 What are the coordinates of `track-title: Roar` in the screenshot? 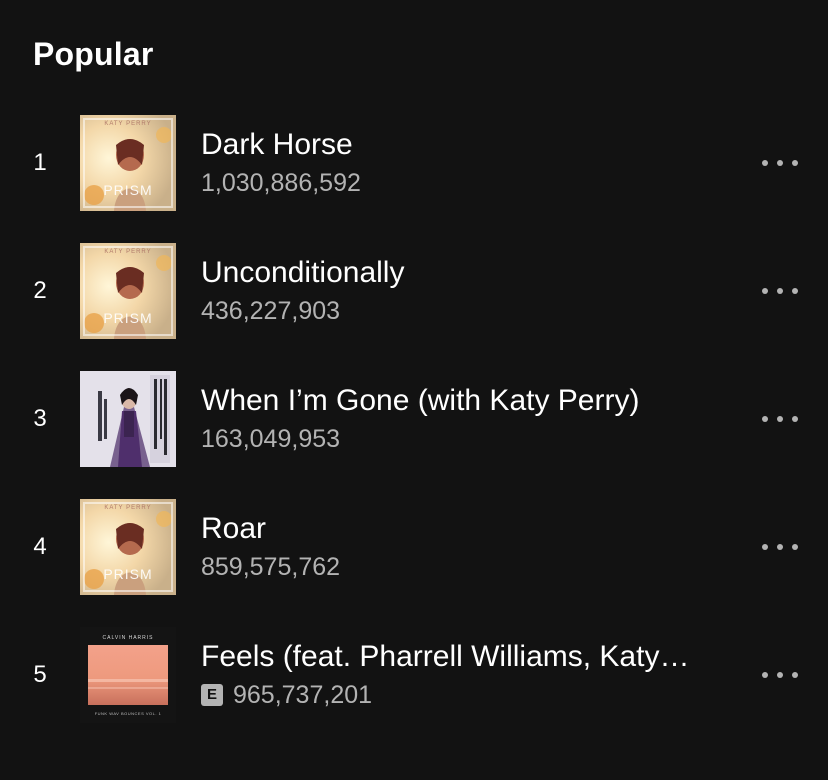 It's located at (461, 529).